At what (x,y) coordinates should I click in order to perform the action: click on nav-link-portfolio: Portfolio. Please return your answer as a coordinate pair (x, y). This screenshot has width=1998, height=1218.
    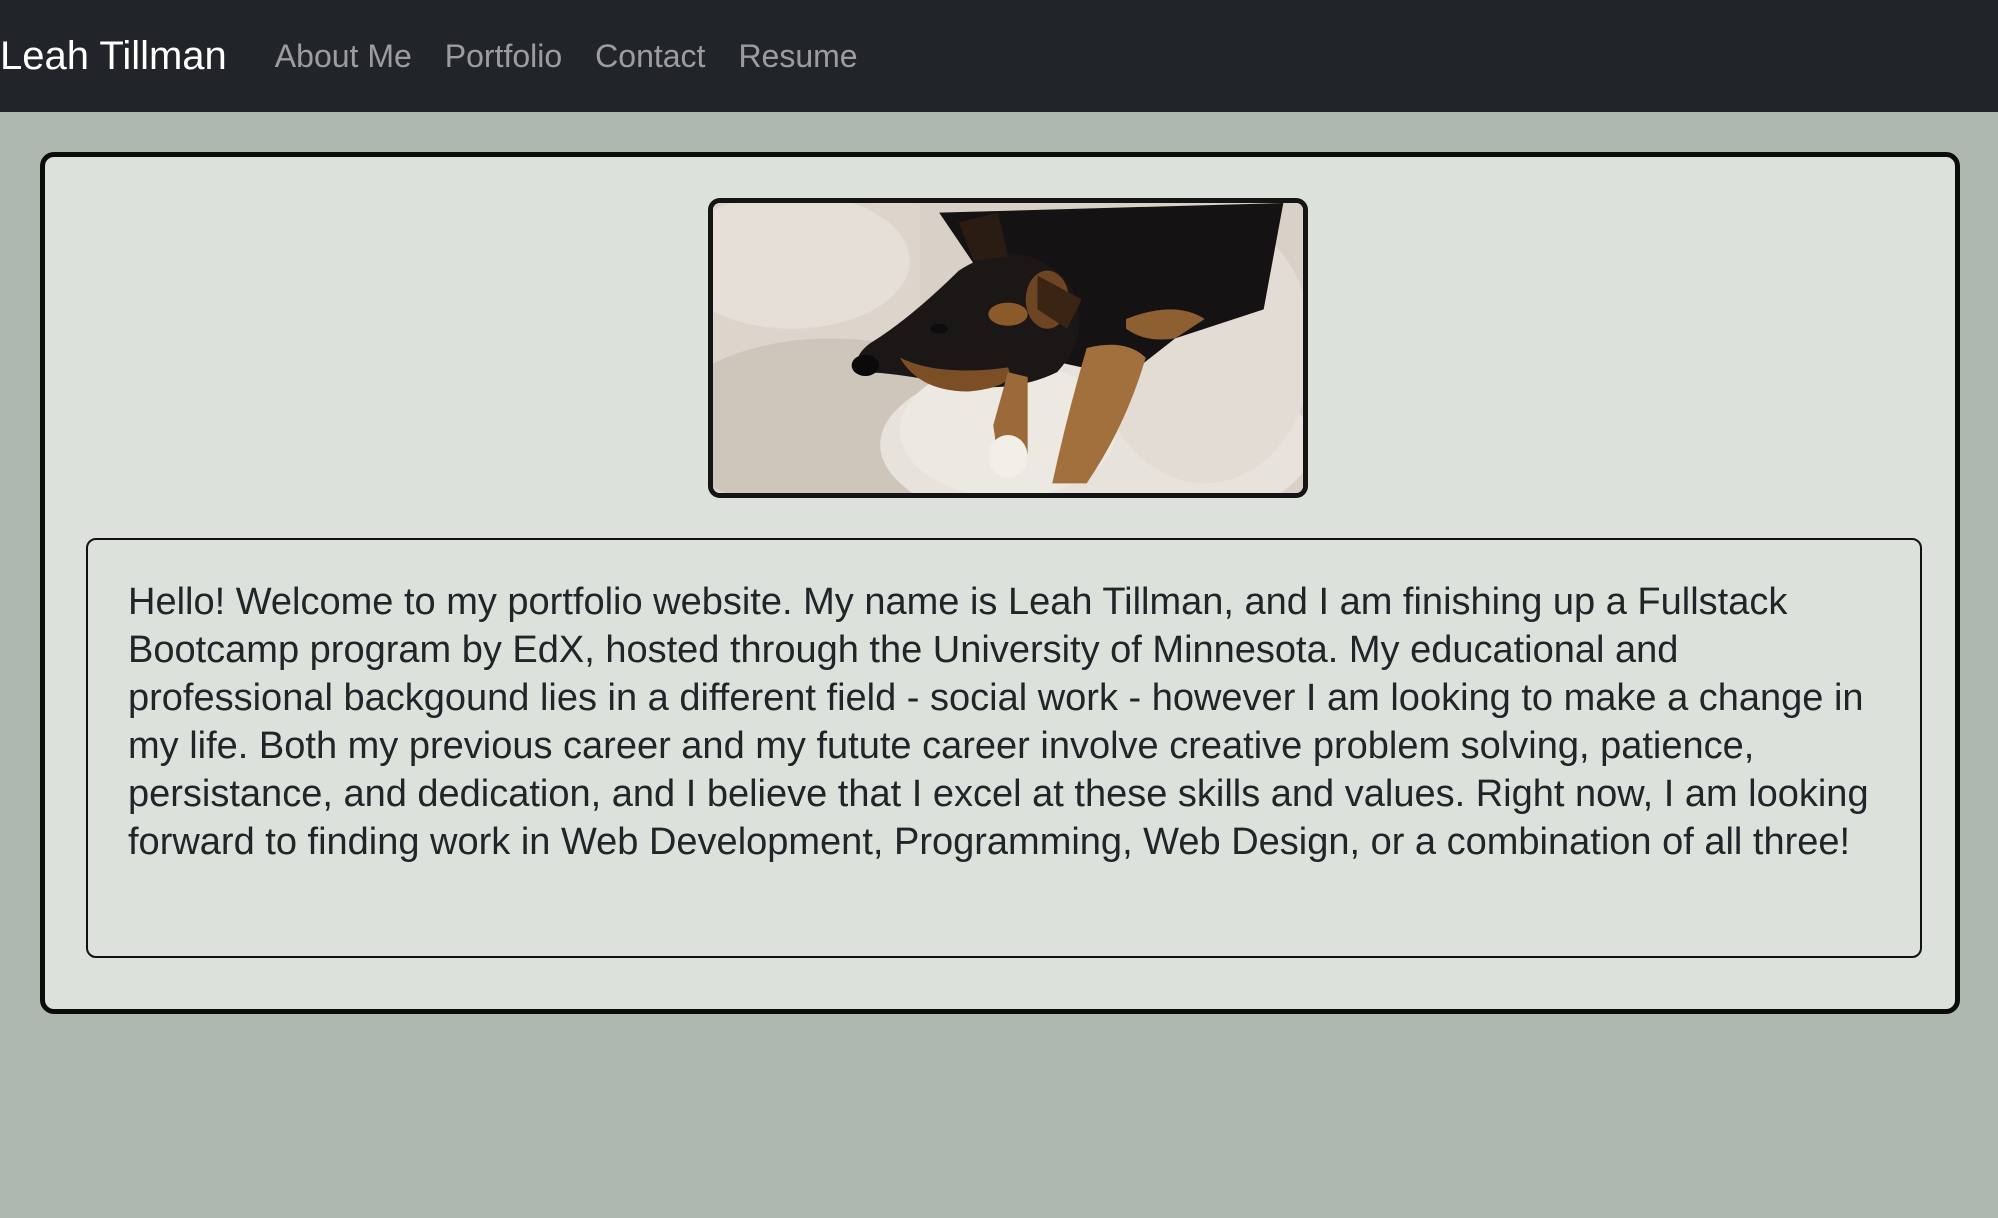
    Looking at the image, I should click on (503, 56).